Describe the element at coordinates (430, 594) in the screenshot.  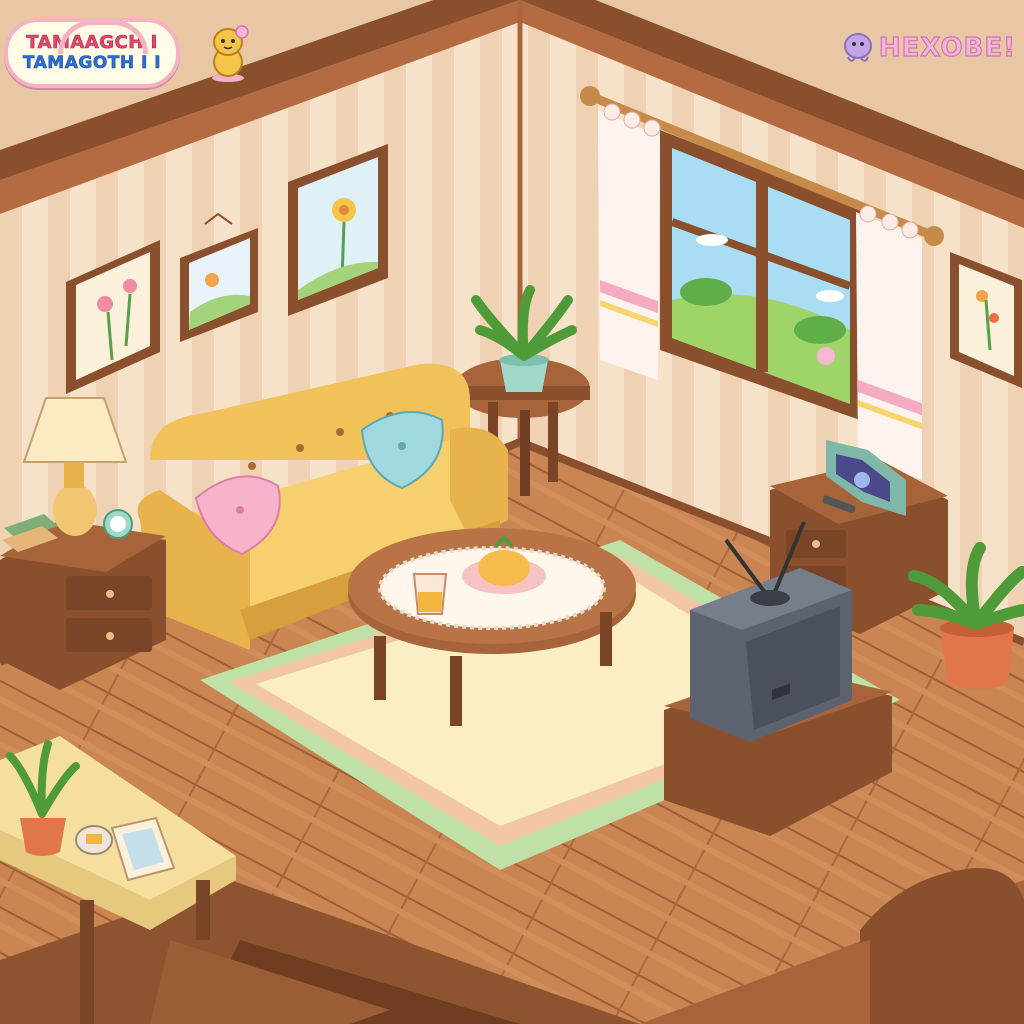
I see `juice-cup` at that location.